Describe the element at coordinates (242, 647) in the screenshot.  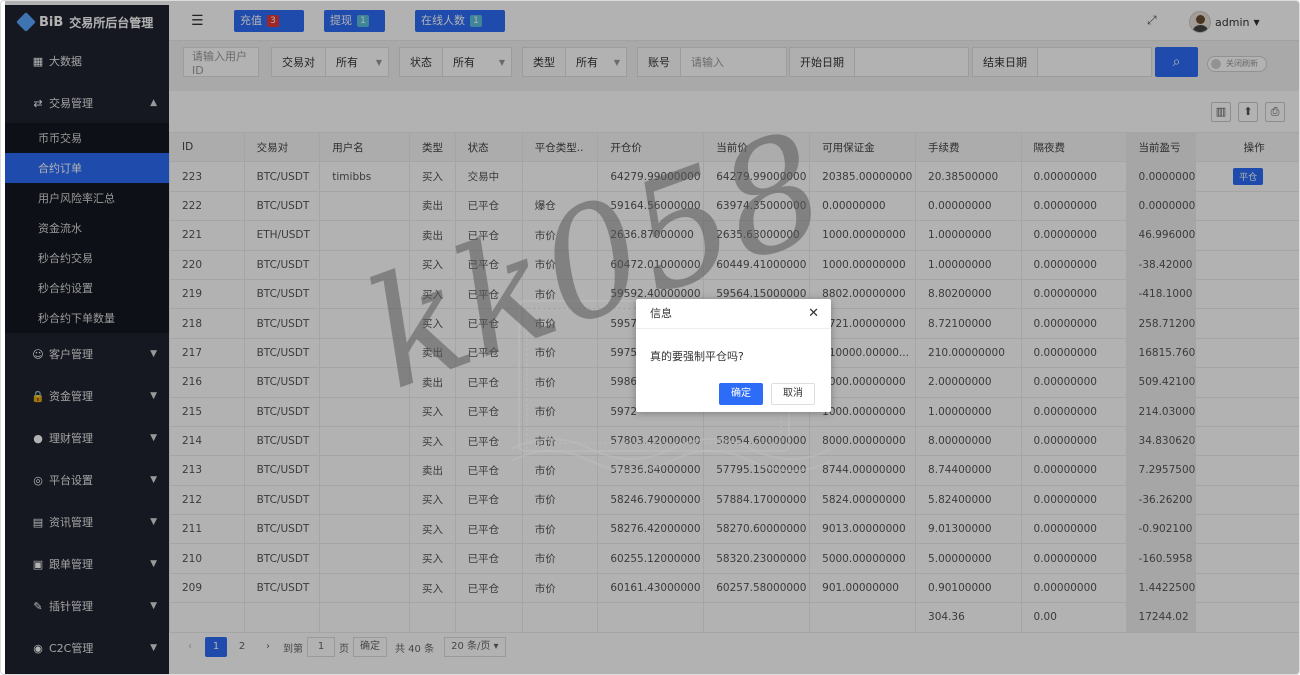
I see `page-2-button: 2` at that location.